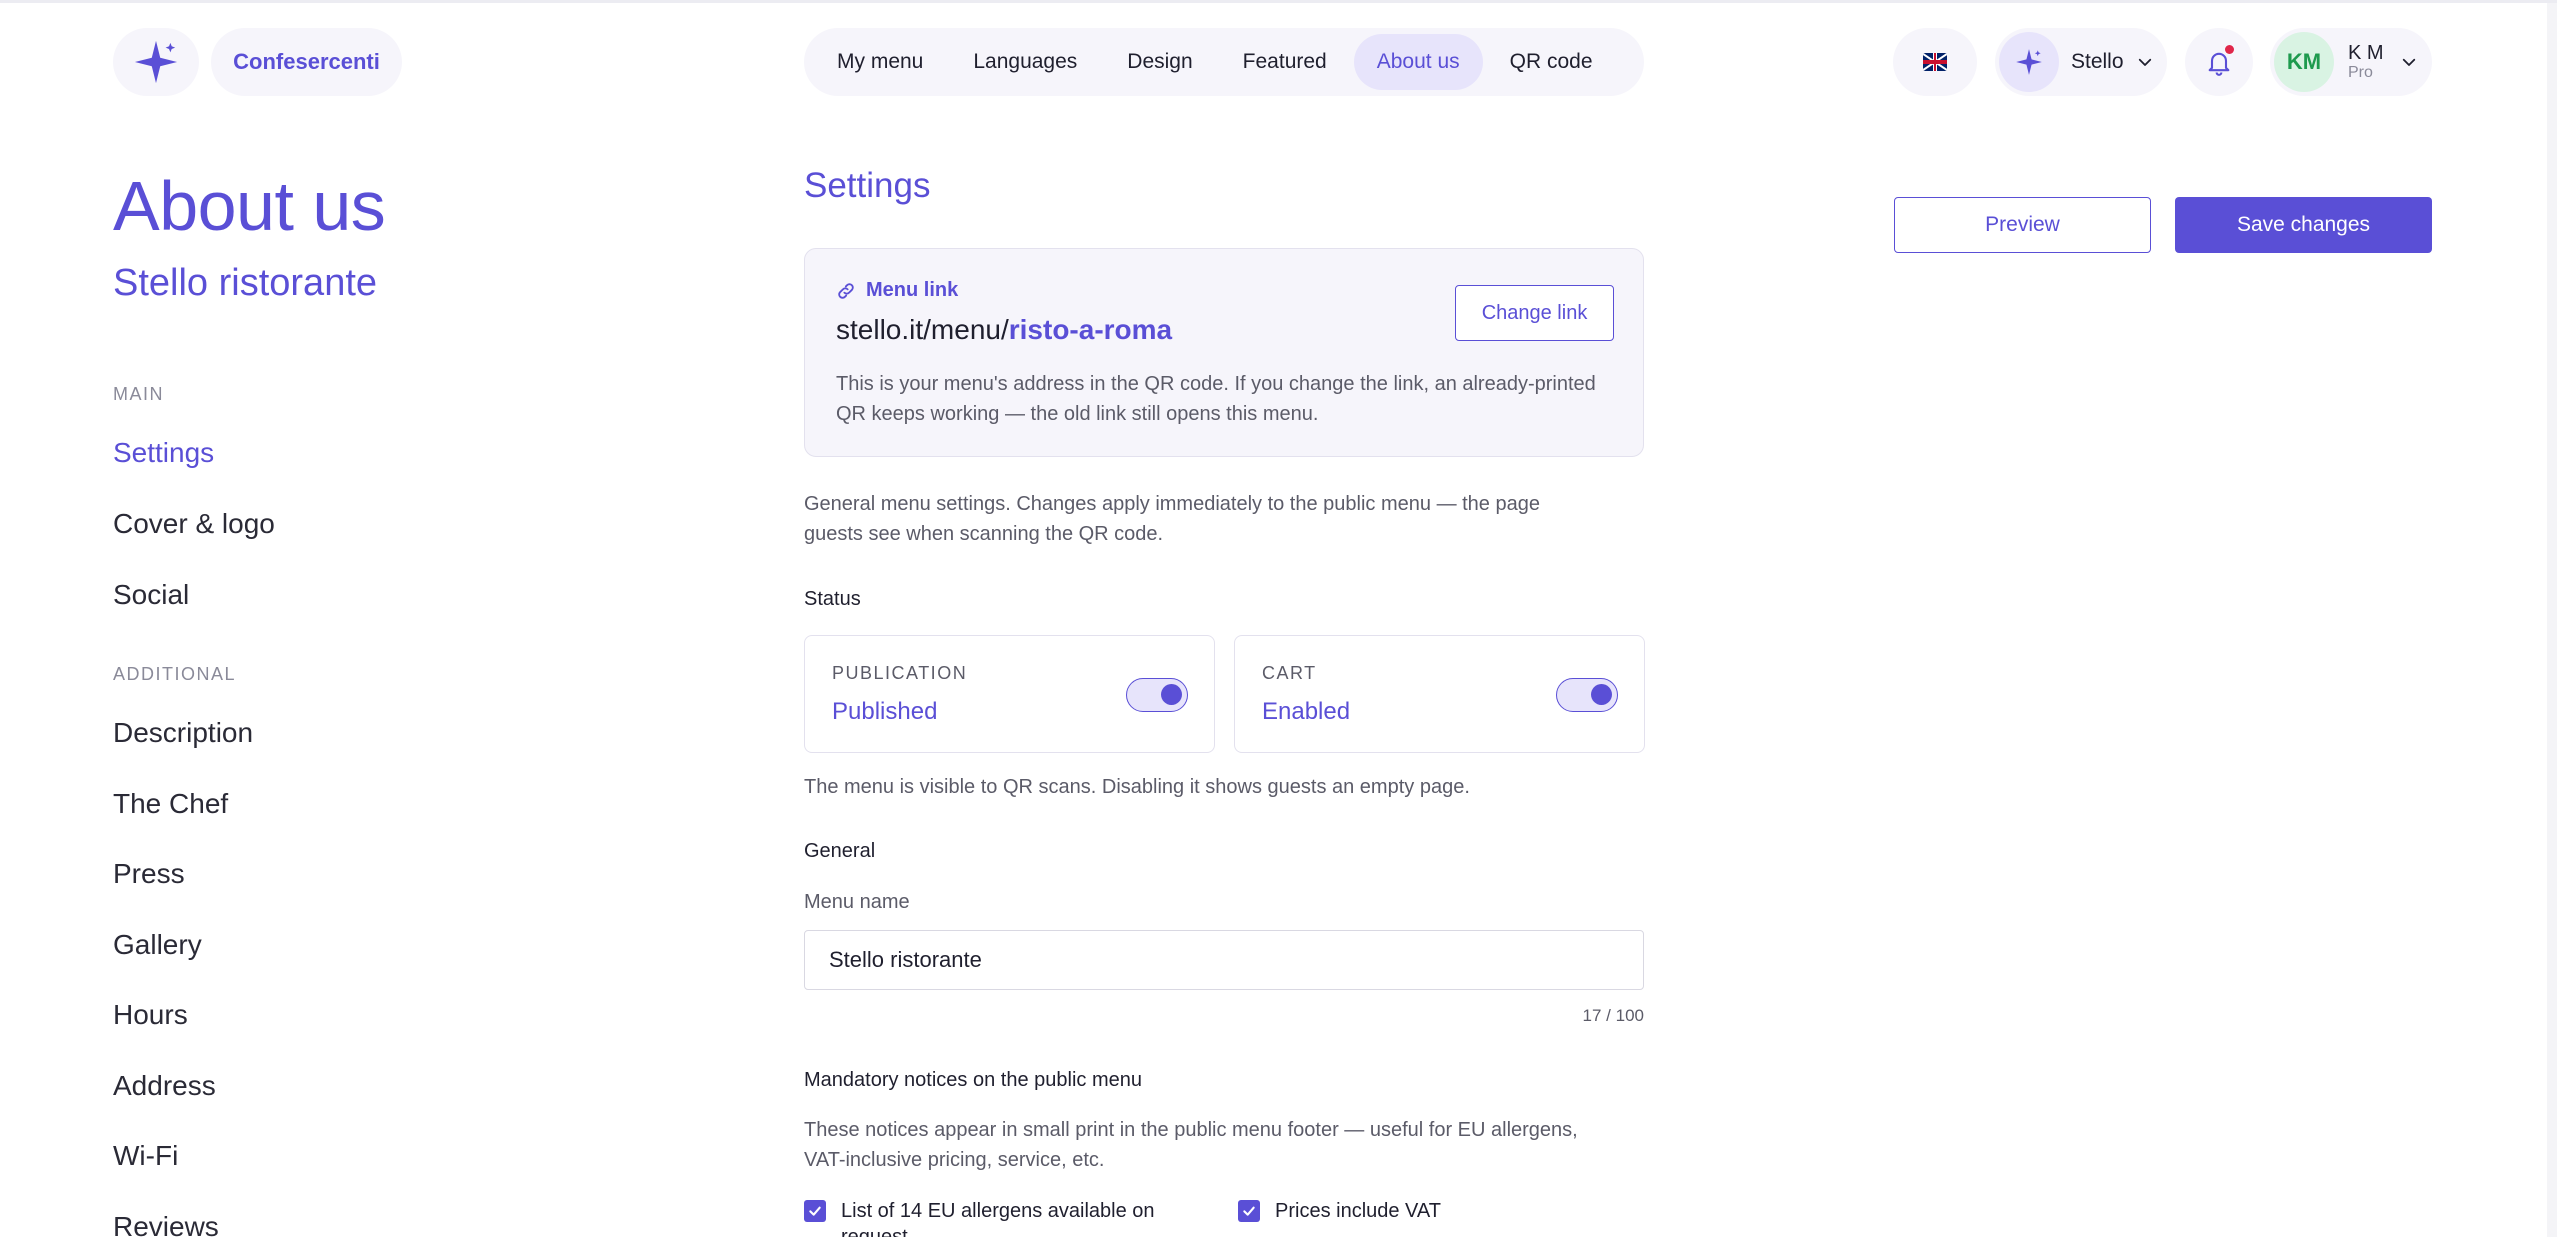  I want to click on page-subtitle: Stello ristorante, so click(245, 283).